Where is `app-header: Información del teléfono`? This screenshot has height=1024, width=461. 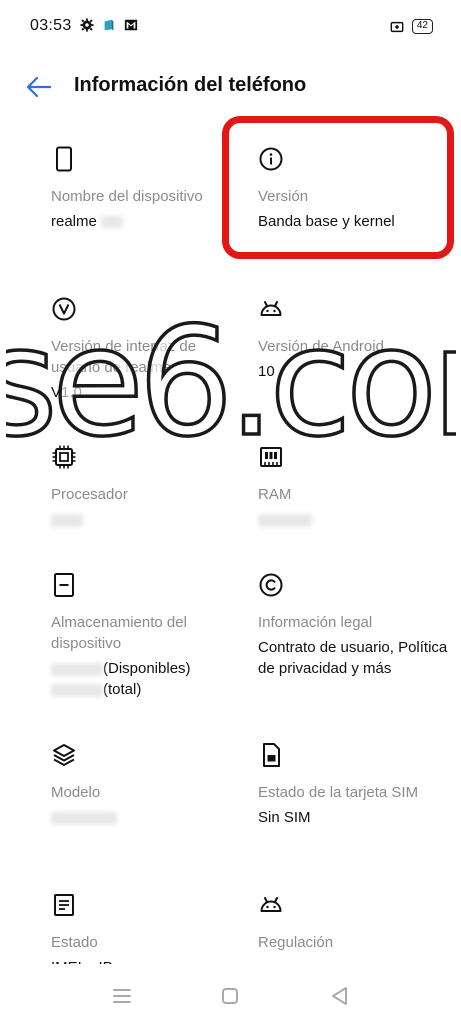
app-header: Información del teléfono is located at coordinates (230, 87).